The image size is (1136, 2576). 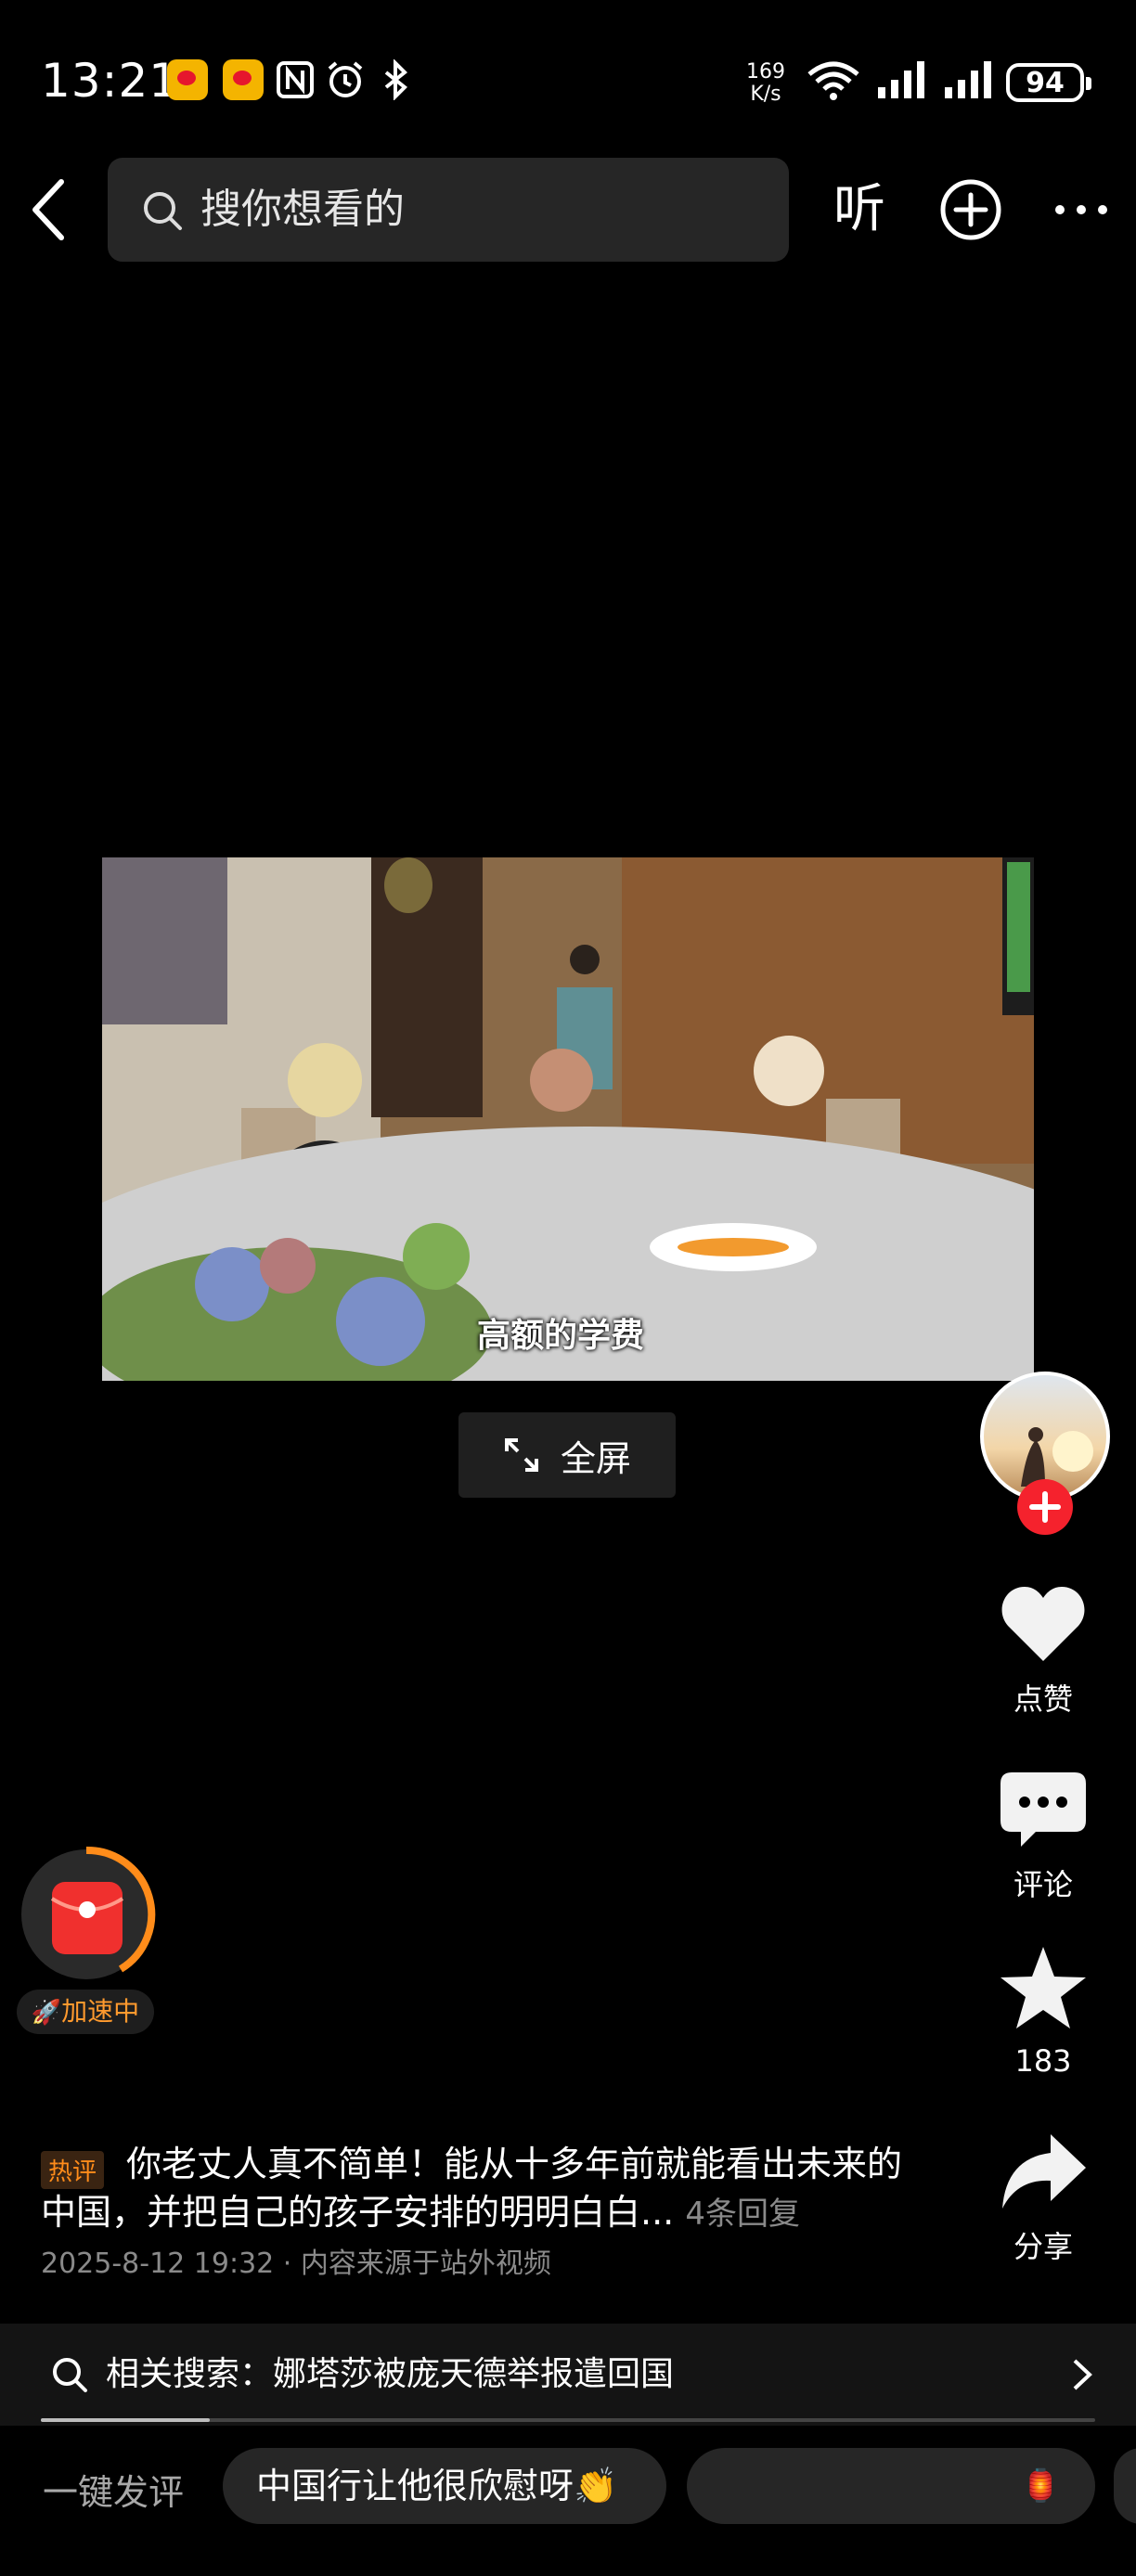 I want to click on quick-comment-label: 一键发评, so click(x=114, y=2492).